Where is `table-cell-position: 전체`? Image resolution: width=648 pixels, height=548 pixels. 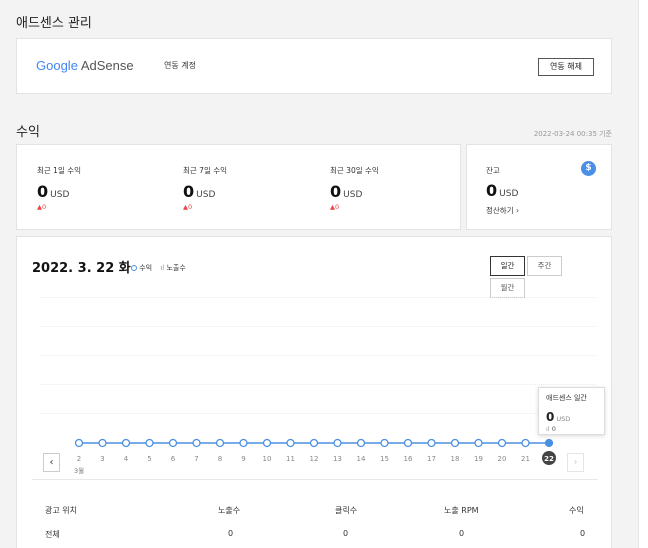
table-cell-position: 전체 is located at coordinates (52, 534).